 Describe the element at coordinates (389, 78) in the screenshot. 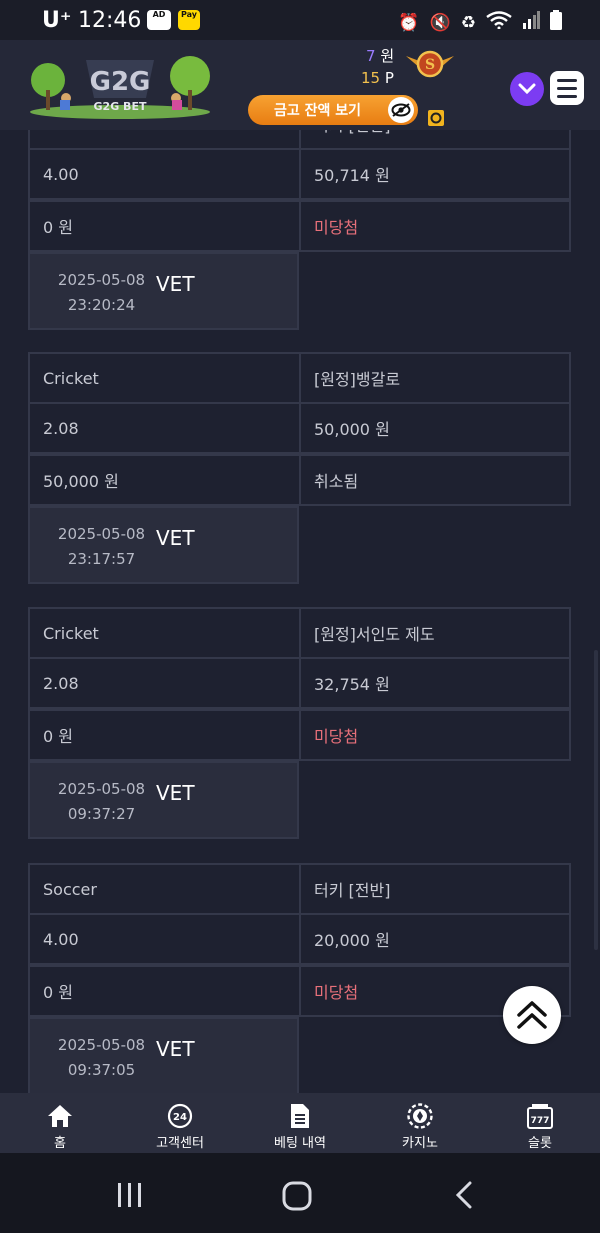

I see `point-unit: P` at that location.